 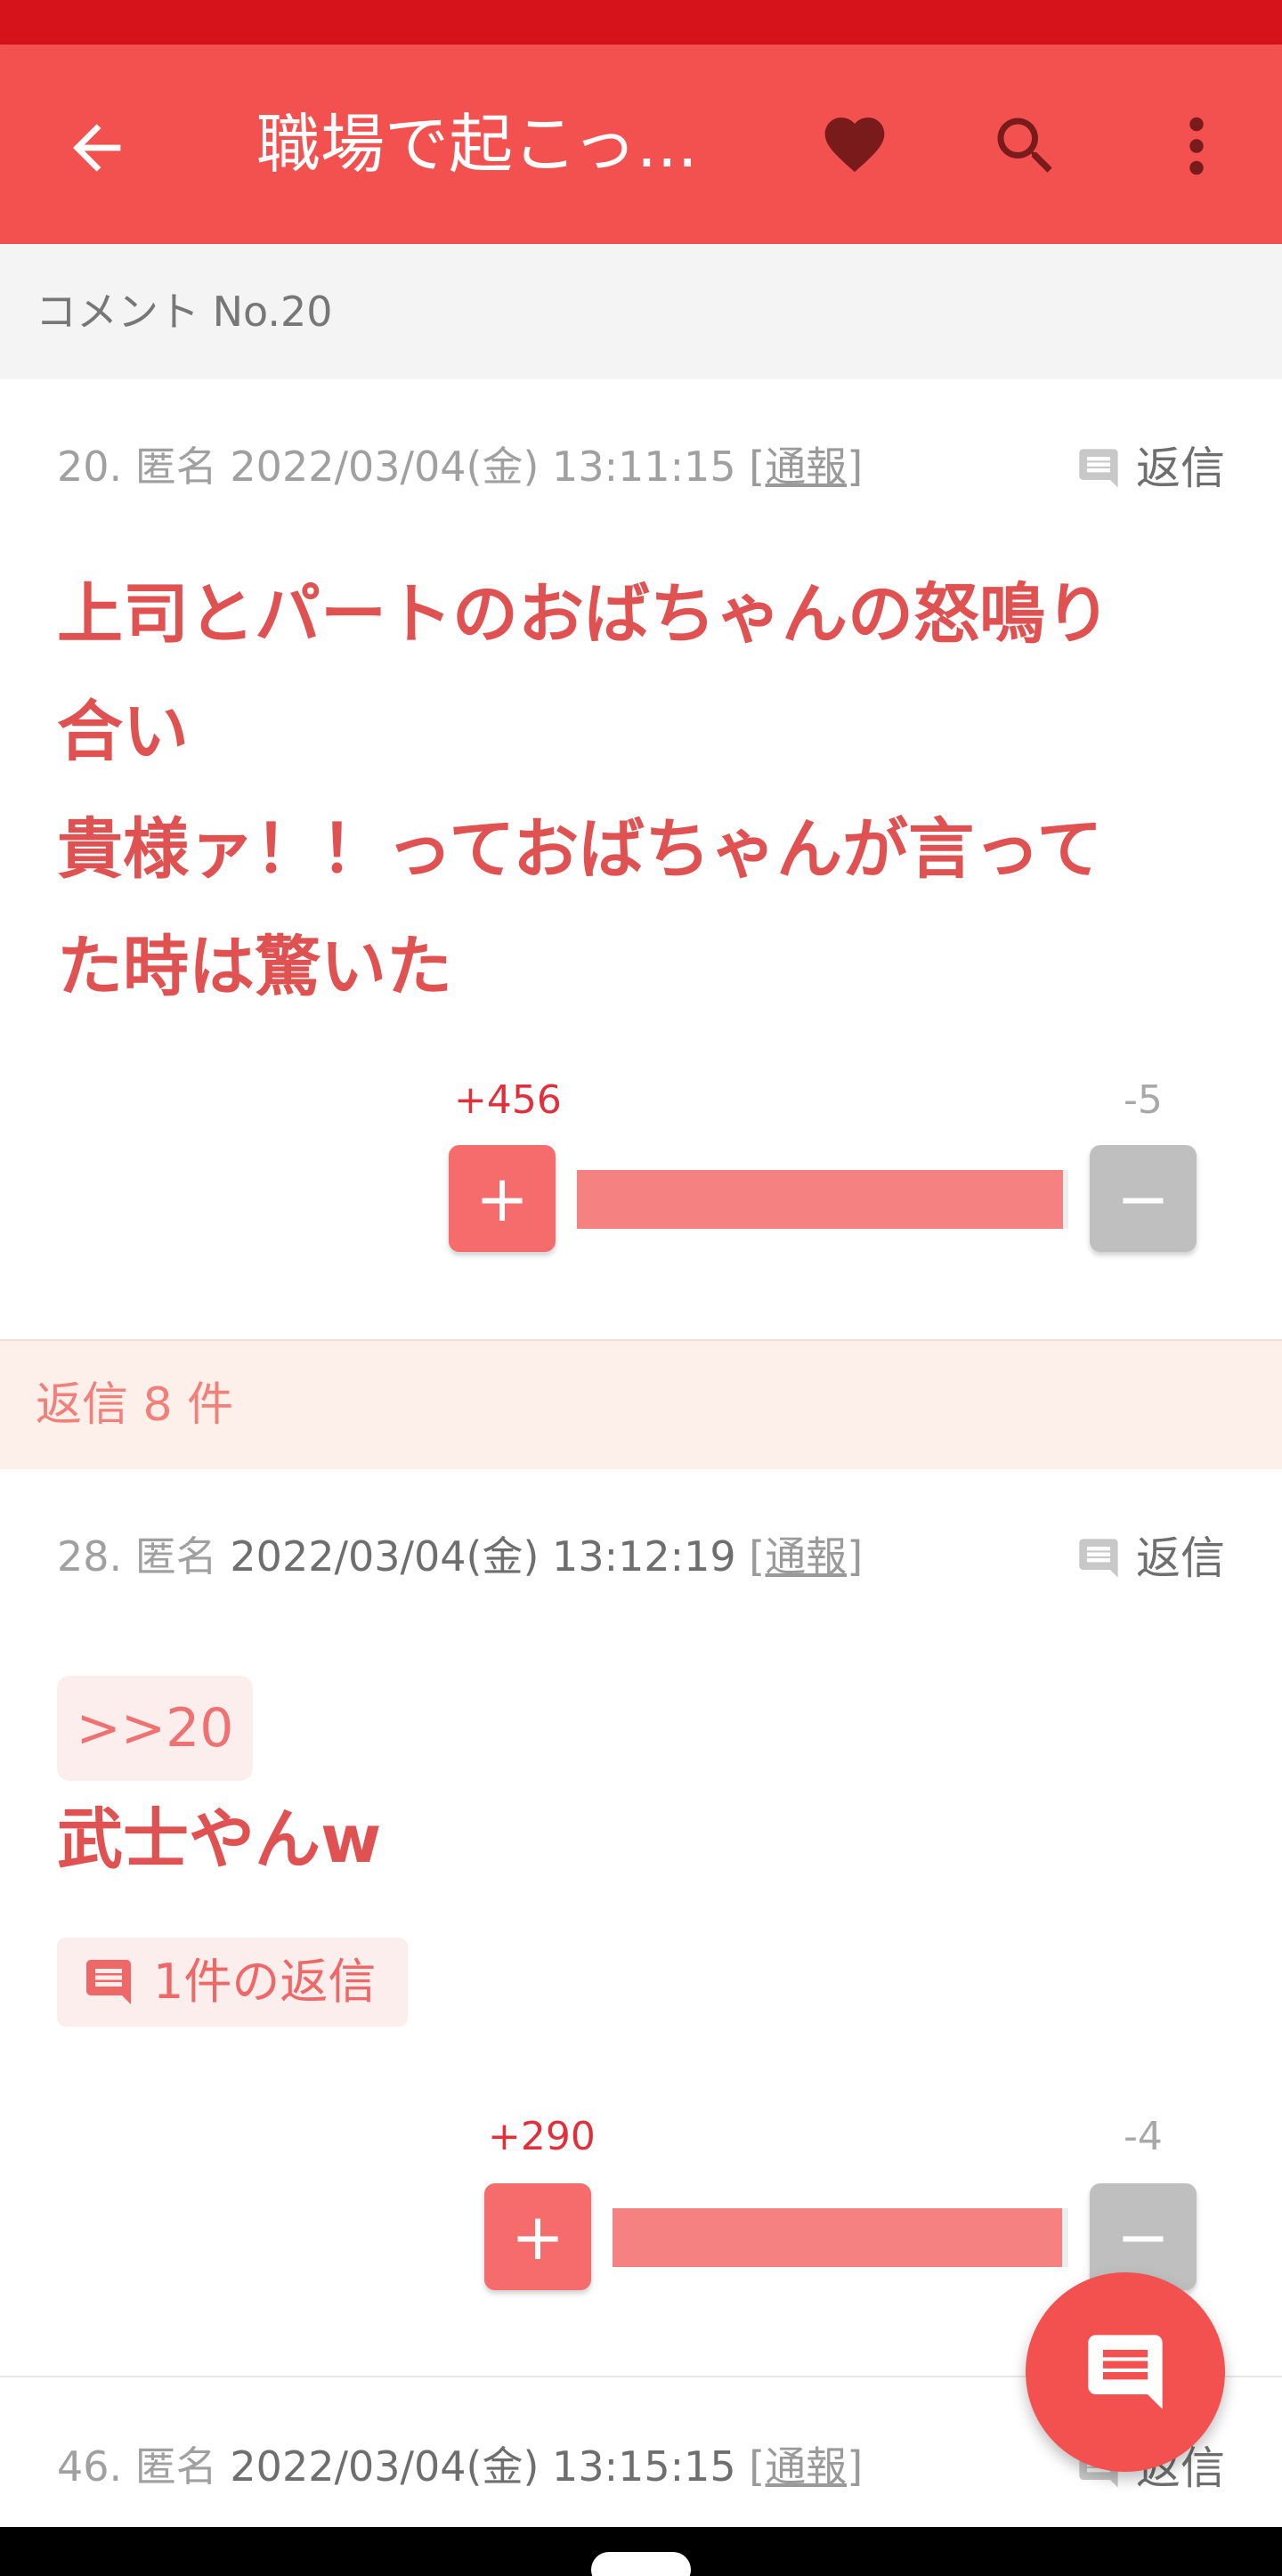 What do you see at coordinates (483, 1556) in the screenshot?
I see `comment-datetime: 2022/03/04(金) 13:12:19` at bounding box center [483, 1556].